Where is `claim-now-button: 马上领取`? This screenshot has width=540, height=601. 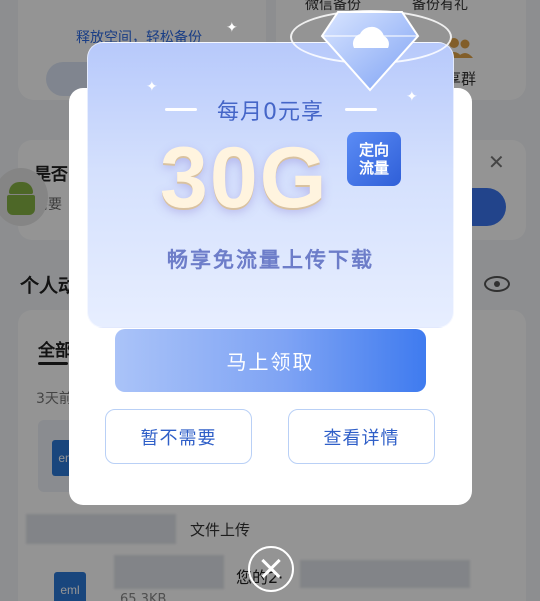
claim-now-button: 马上领取 is located at coordinates (270, 360).